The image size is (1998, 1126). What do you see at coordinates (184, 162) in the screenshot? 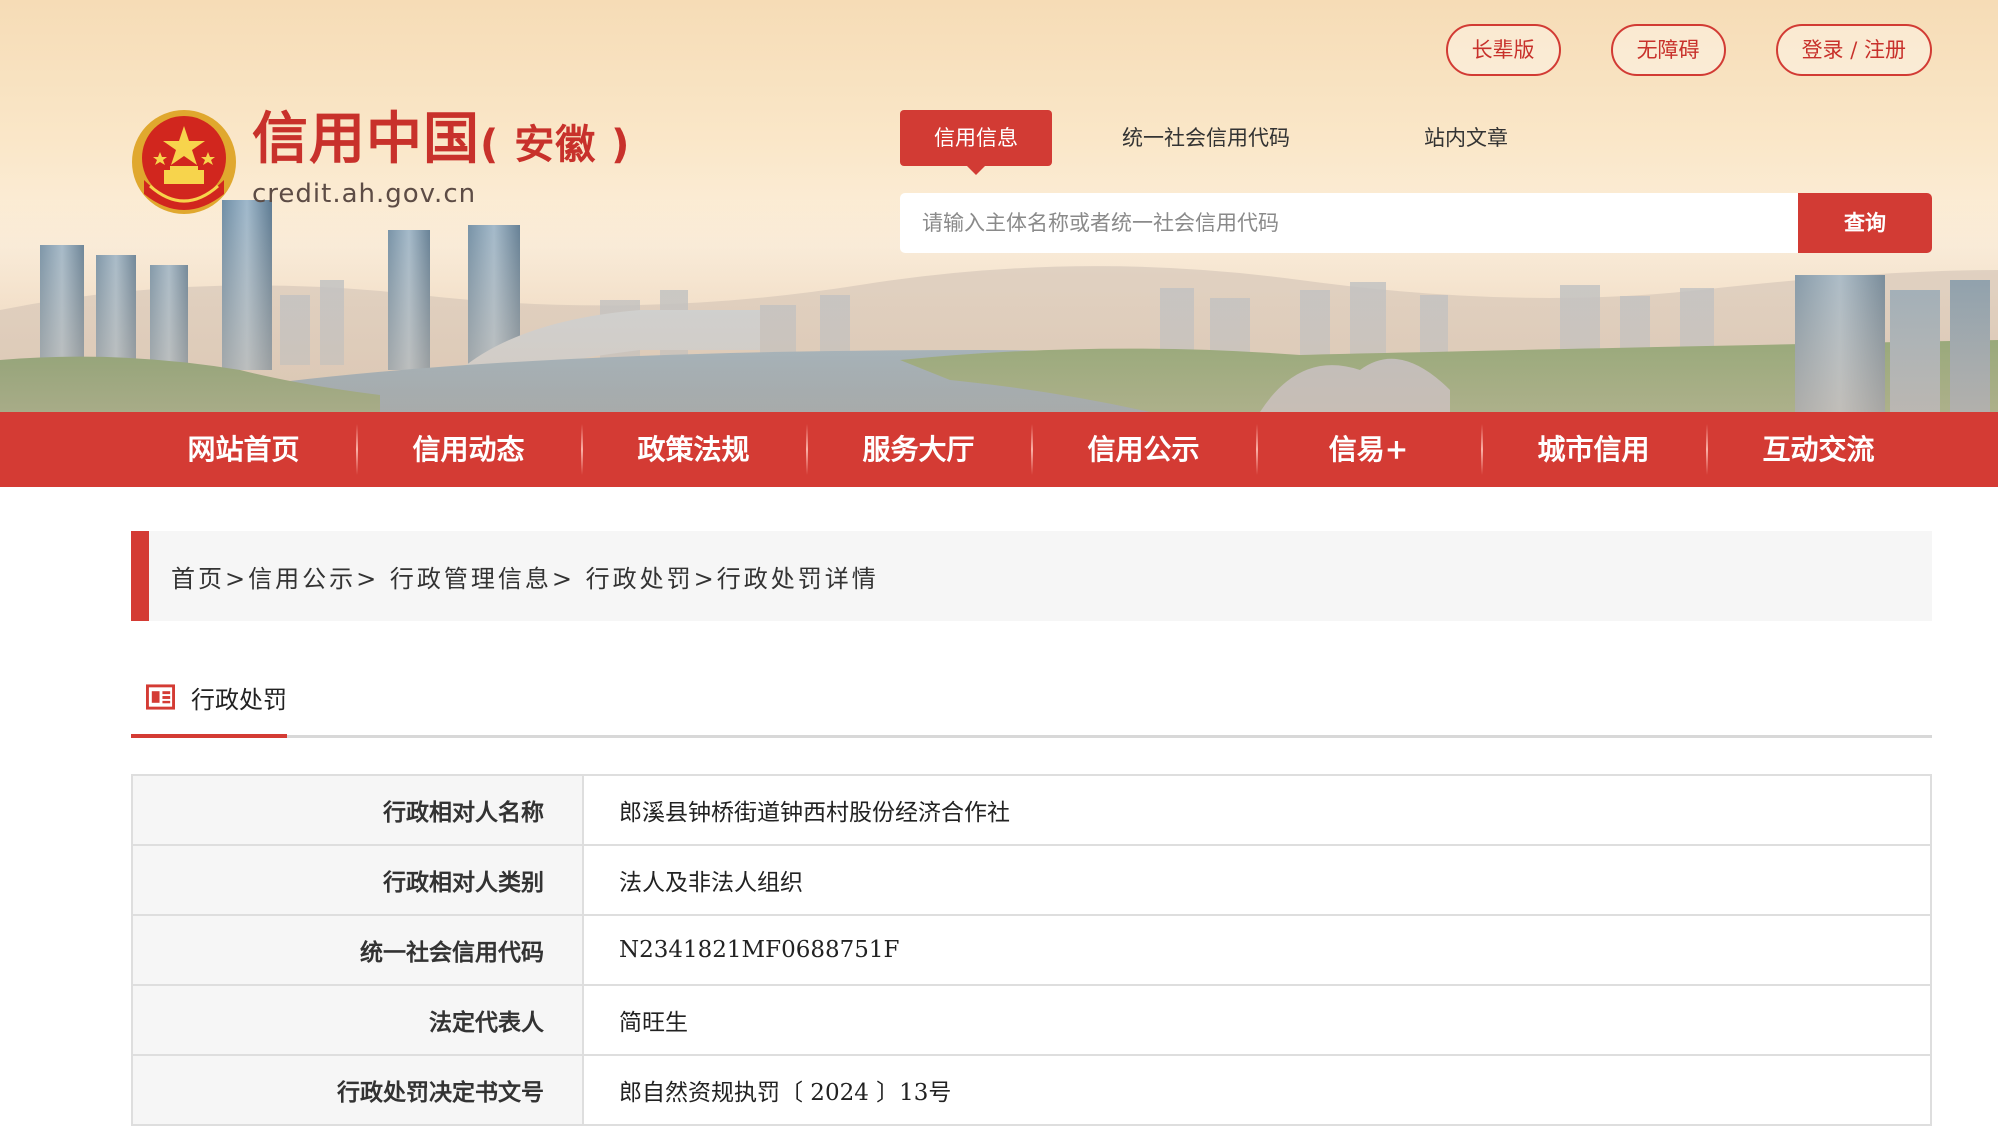
I see `national-emblem-icon` at bounding box center [184, 162].